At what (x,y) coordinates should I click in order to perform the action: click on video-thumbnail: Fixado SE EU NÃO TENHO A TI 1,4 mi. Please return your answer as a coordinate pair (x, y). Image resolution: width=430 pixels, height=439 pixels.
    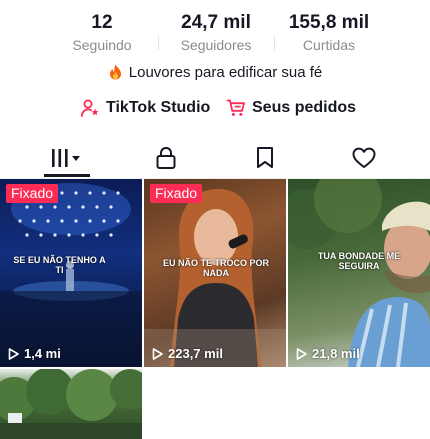
    Looking at the image, I should click on (71, 273).